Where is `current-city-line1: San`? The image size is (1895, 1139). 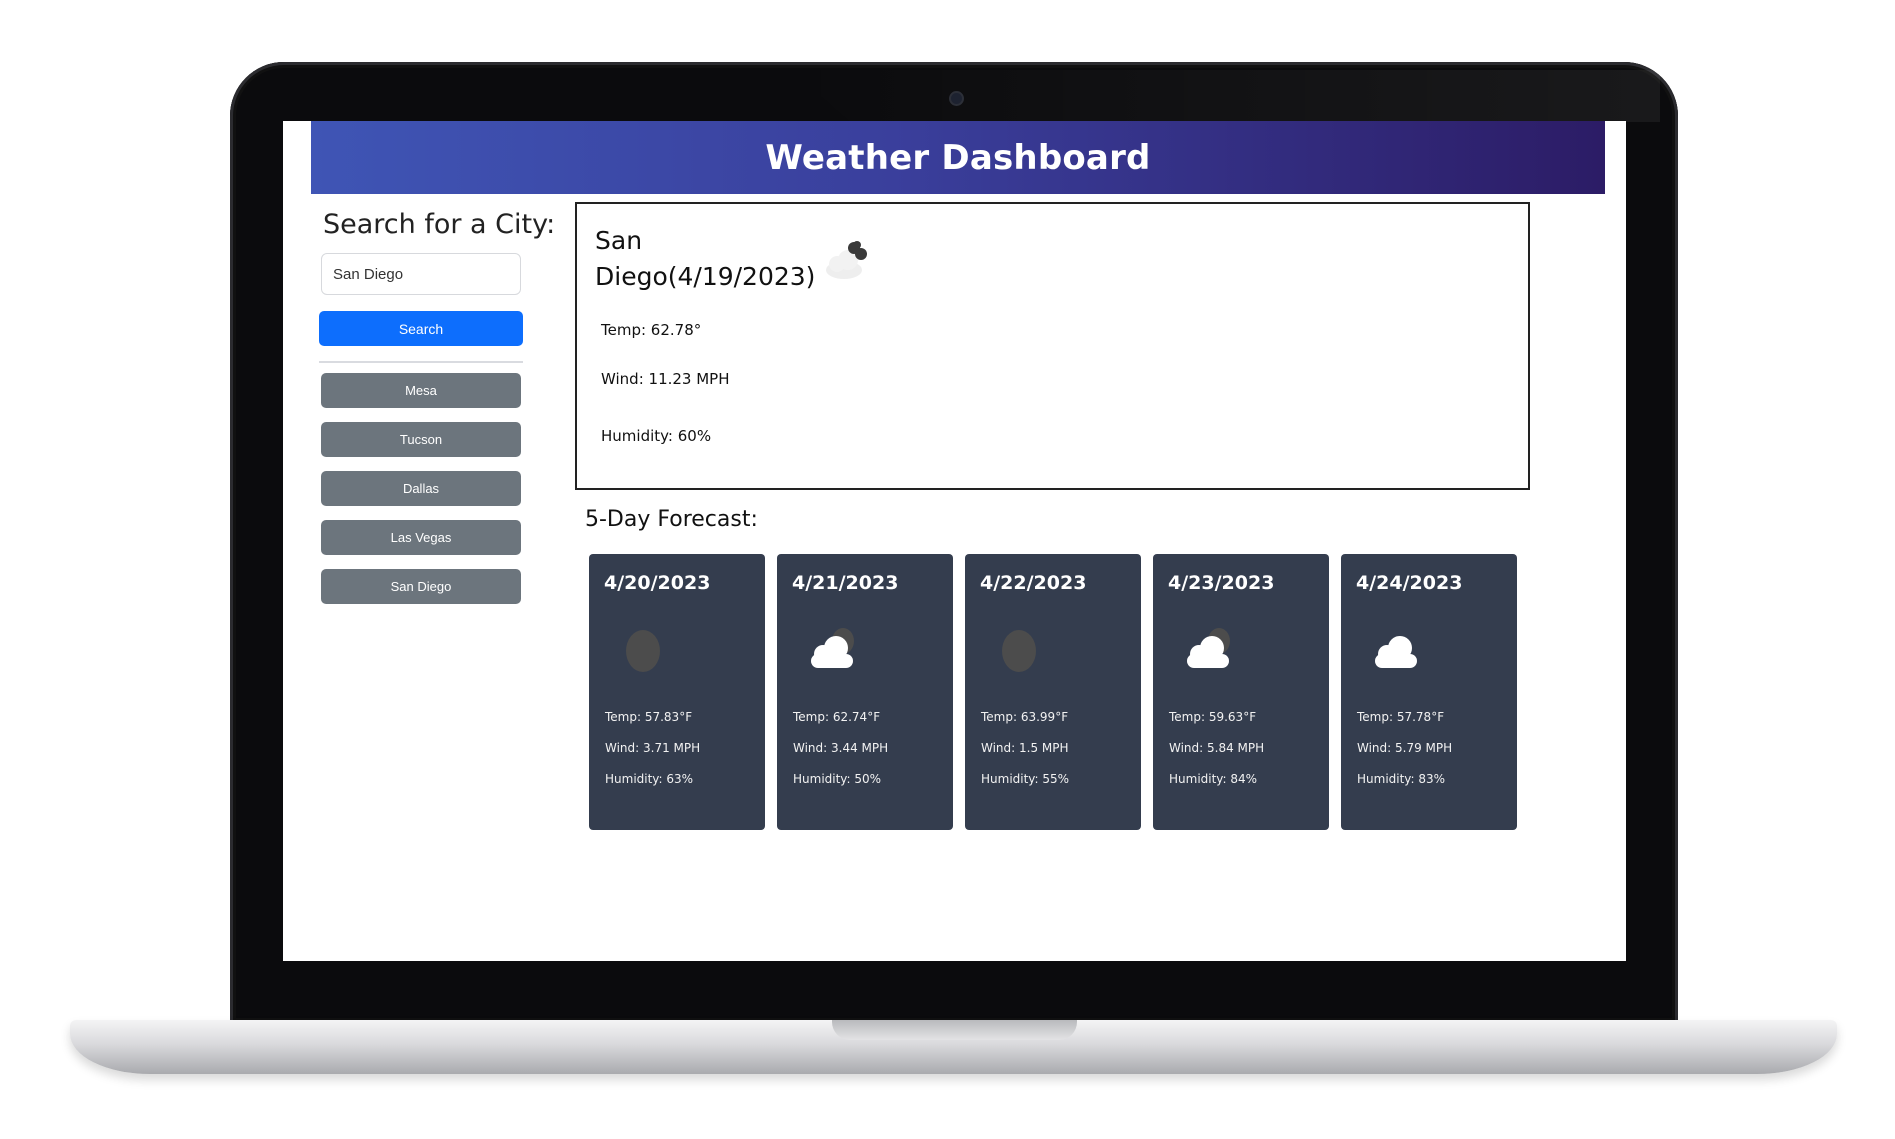
current-city-line1: San is located at coordinates (619, 240).